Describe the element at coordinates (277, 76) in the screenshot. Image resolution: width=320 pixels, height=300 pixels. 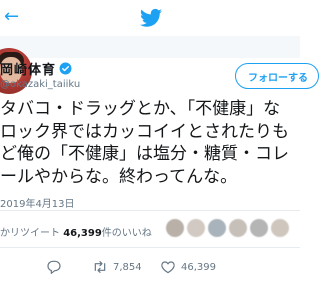
I see `follow-button: フォローする` at that location.